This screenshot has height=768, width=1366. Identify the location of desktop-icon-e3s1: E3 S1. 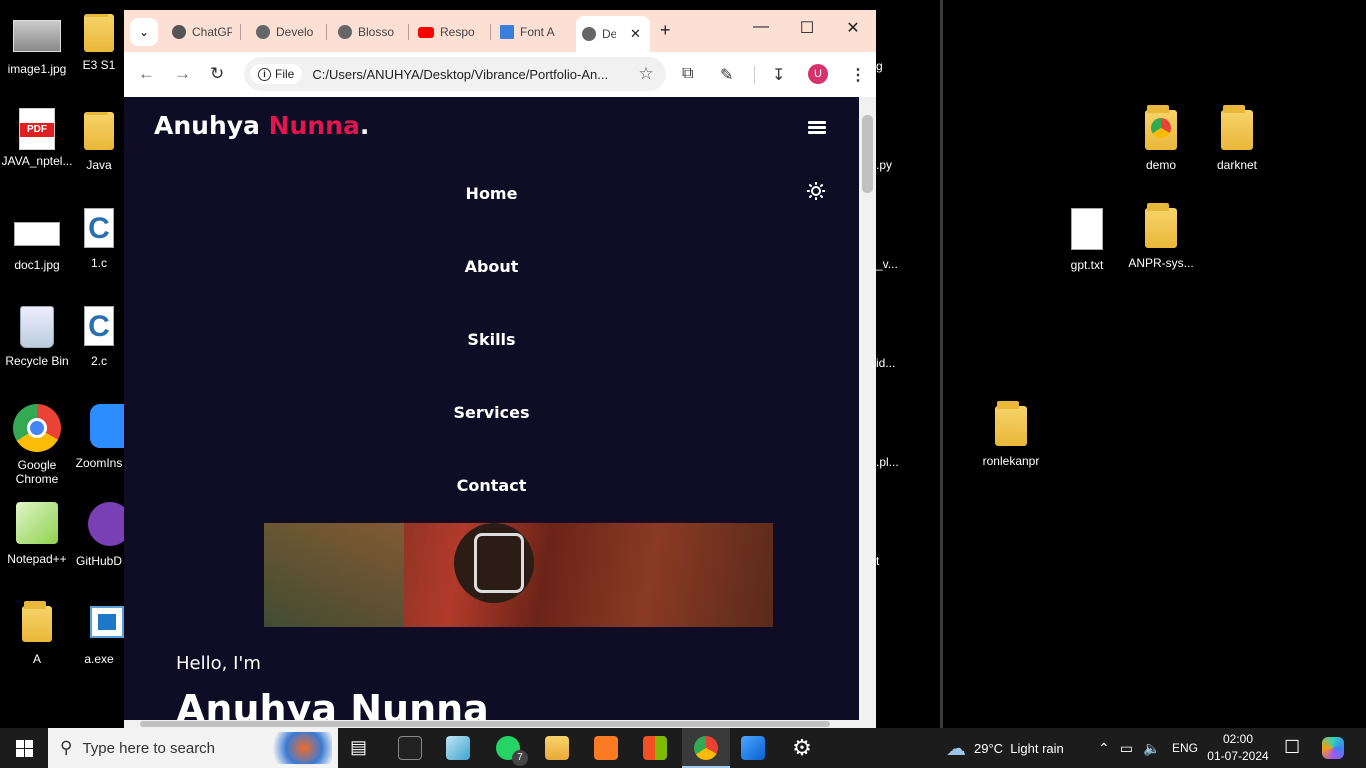
(99, 43).